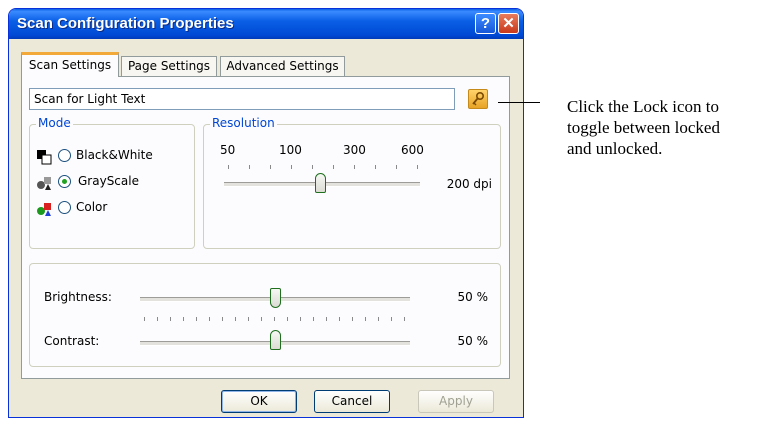  I want to click on black-white-radio, so click(64, 155).